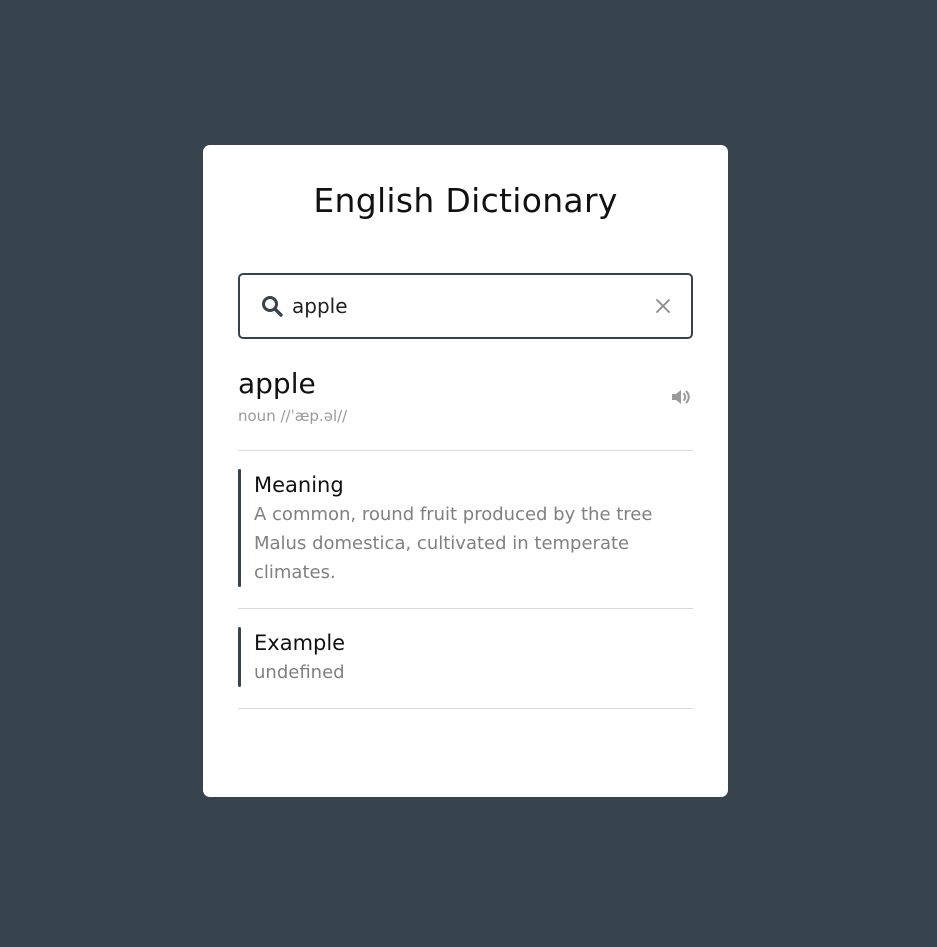  I want to click on word-title: apple, so click(277, 383).